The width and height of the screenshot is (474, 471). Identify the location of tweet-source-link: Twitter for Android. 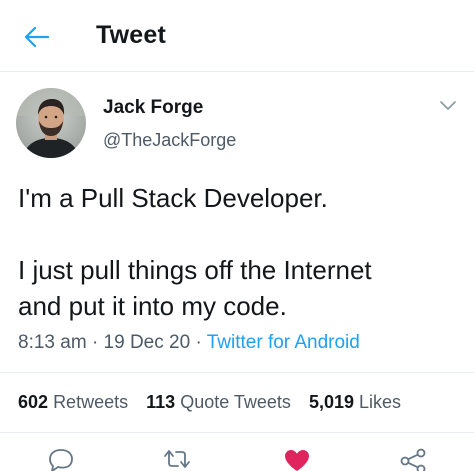
(283, 342).